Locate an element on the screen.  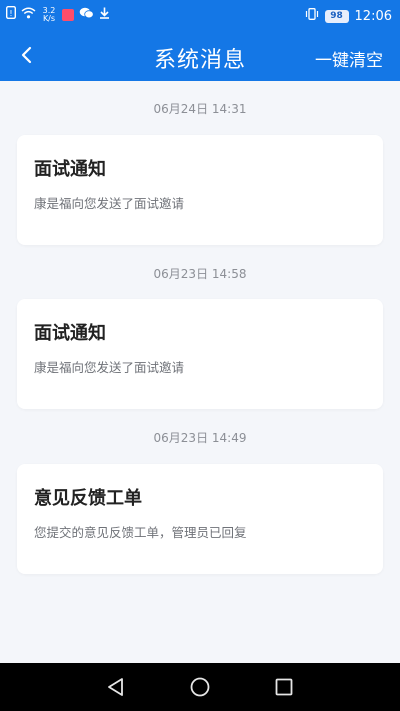
message-description: 您提交的意见反馈工单，管理员已回复 is located at coordinates (140, 532).